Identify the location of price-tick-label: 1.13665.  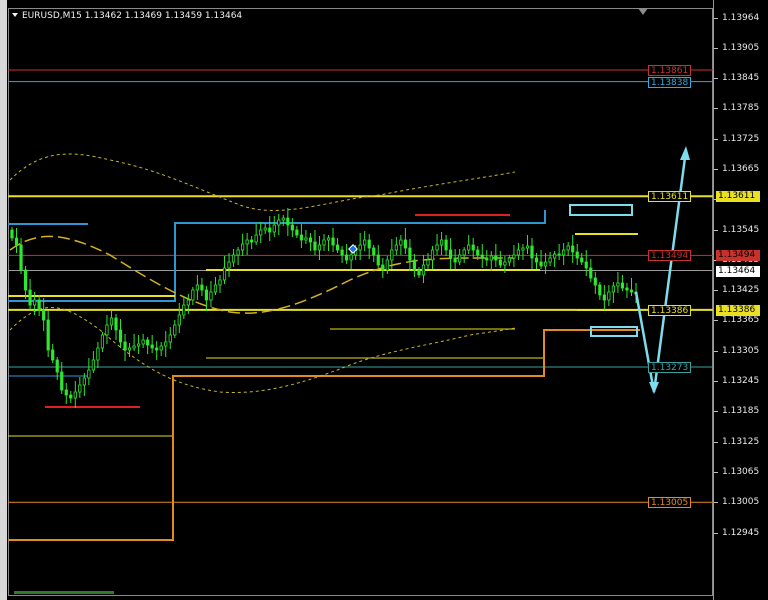
(741, 168).